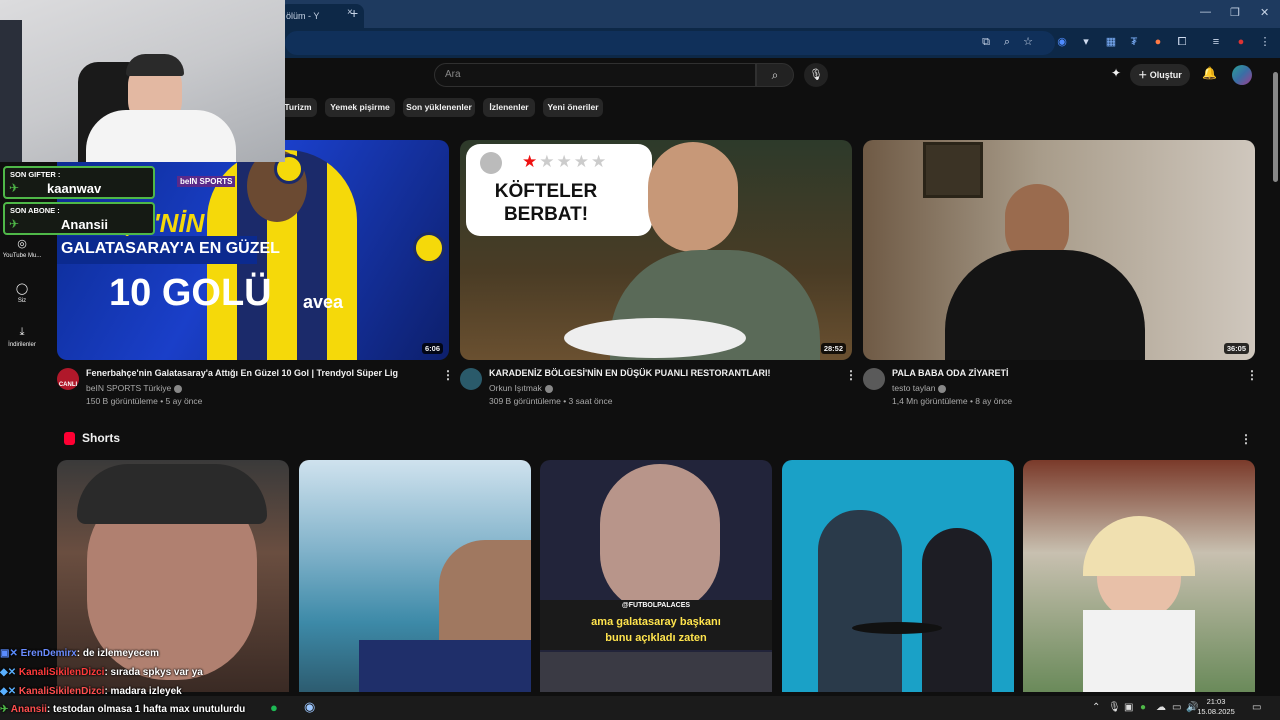 This screenshot has width=1280, height=720. I want to click on tray-app-icon: ▣, so click(1128, 707).